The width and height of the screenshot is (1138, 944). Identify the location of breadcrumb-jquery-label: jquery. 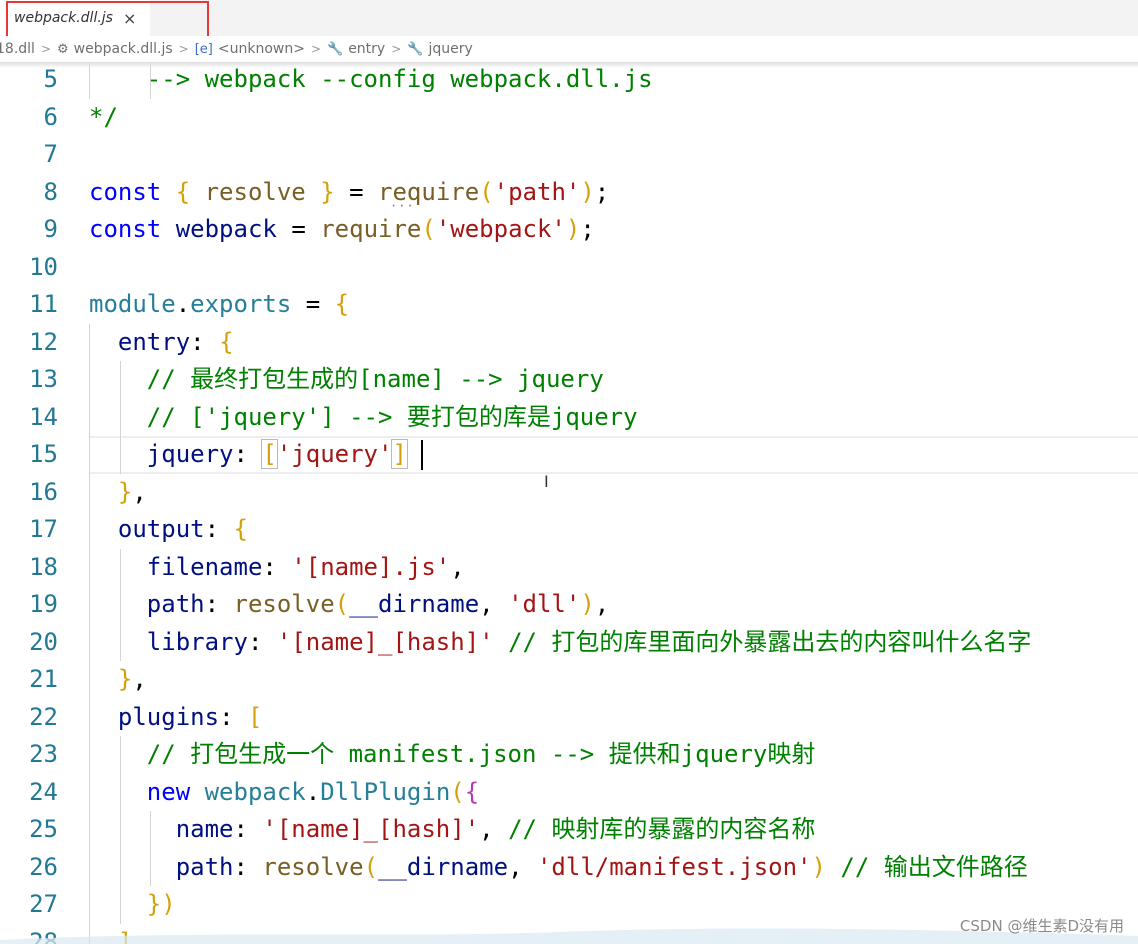
(450, 49).